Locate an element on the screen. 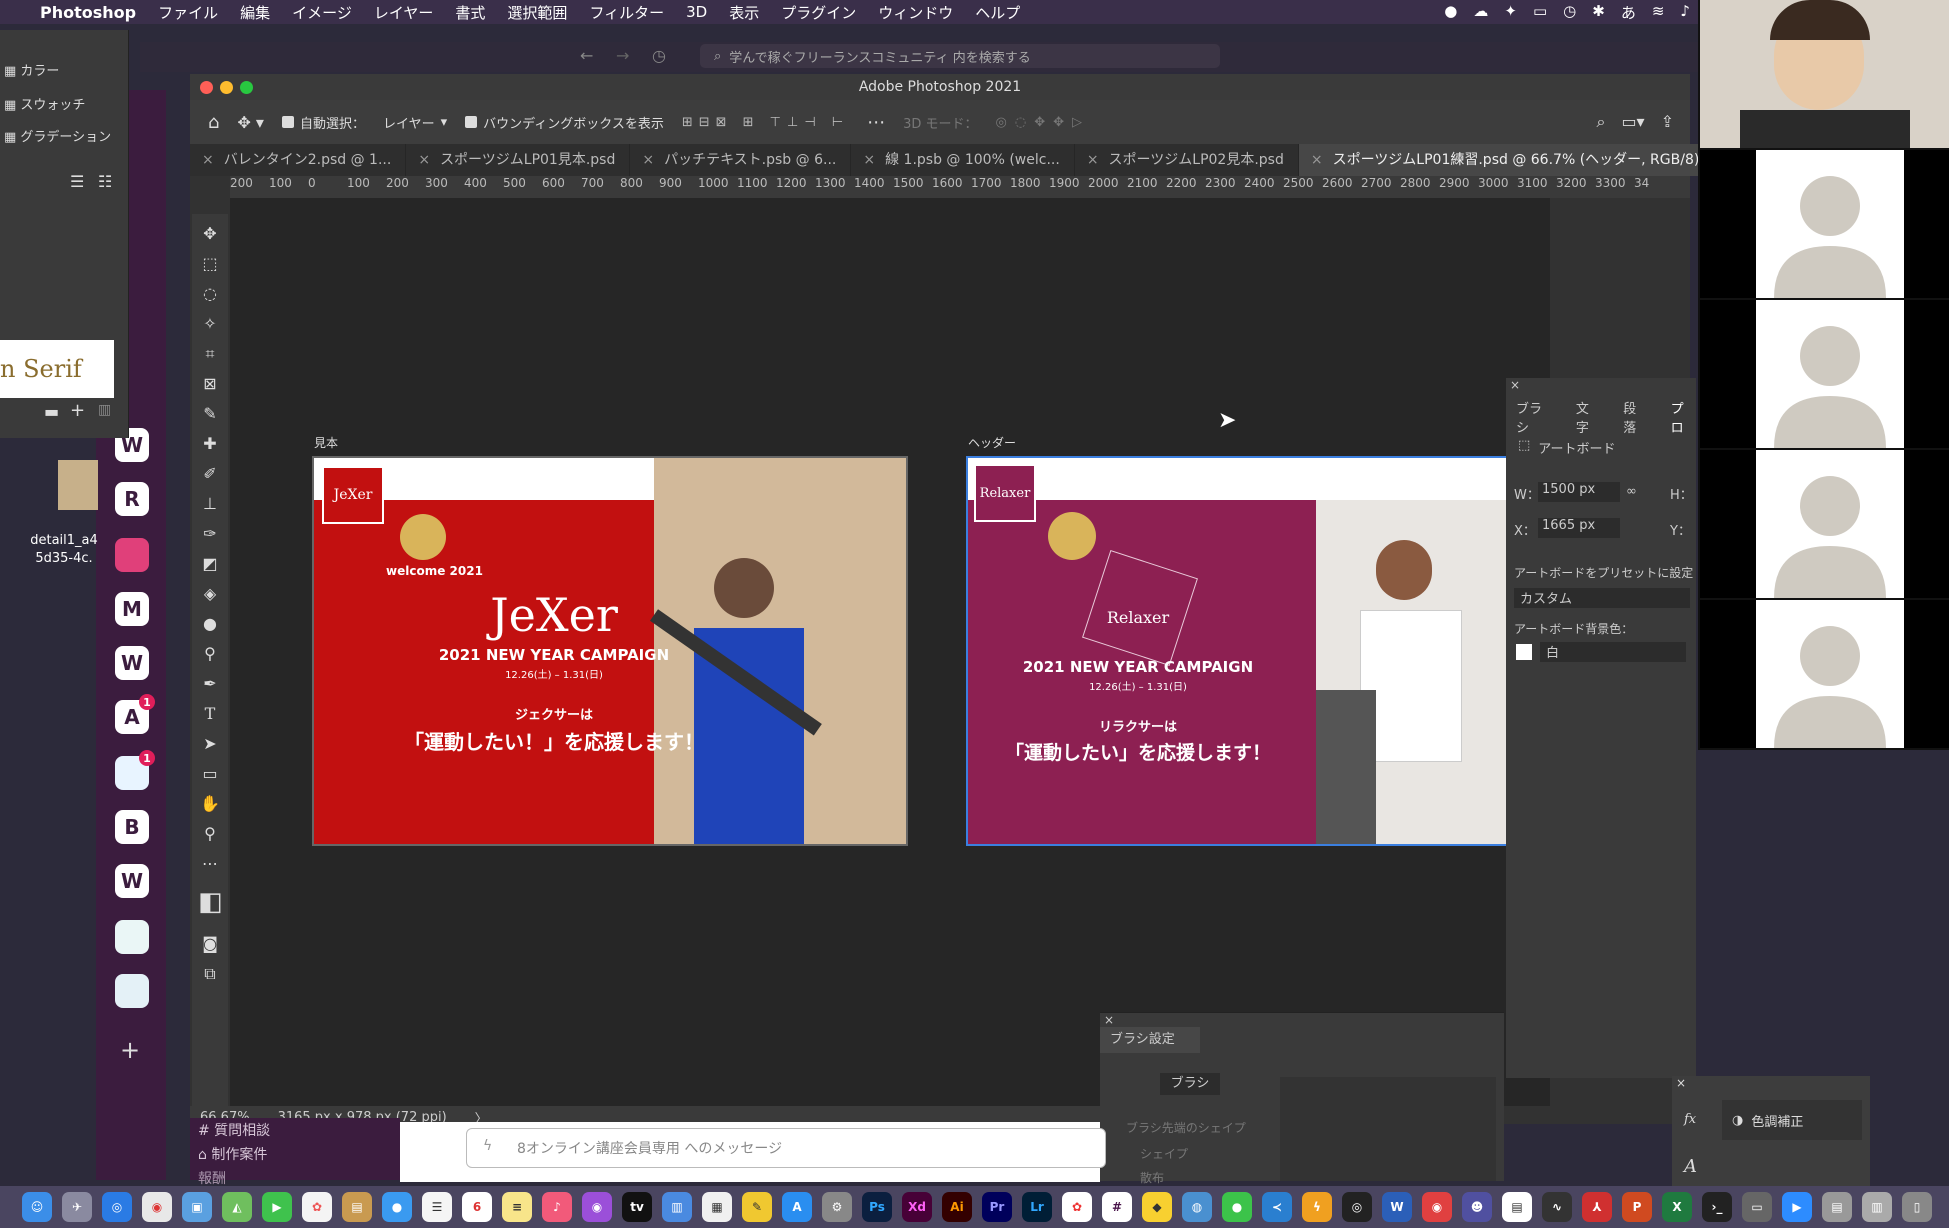 The image size is (1949, 1228). desktop-file-label: detail1_a4 5d35-4c. is located at coordinates (64, 550).